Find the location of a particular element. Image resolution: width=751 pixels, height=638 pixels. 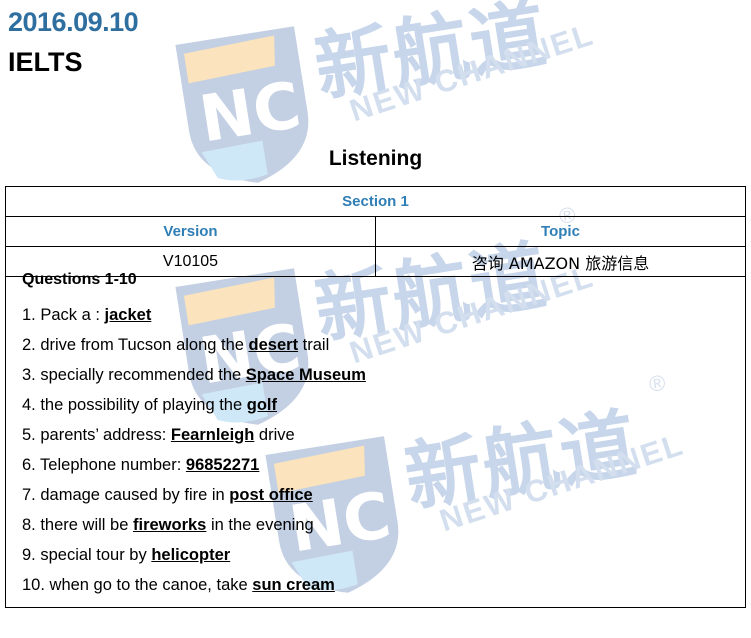

question-answer: Space Museum is located at coordinates (305, 375).